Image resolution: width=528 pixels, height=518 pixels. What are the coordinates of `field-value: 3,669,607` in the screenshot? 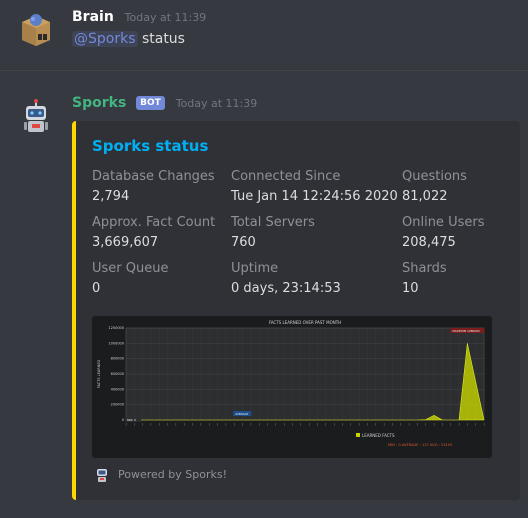 It's located at (125, 242).